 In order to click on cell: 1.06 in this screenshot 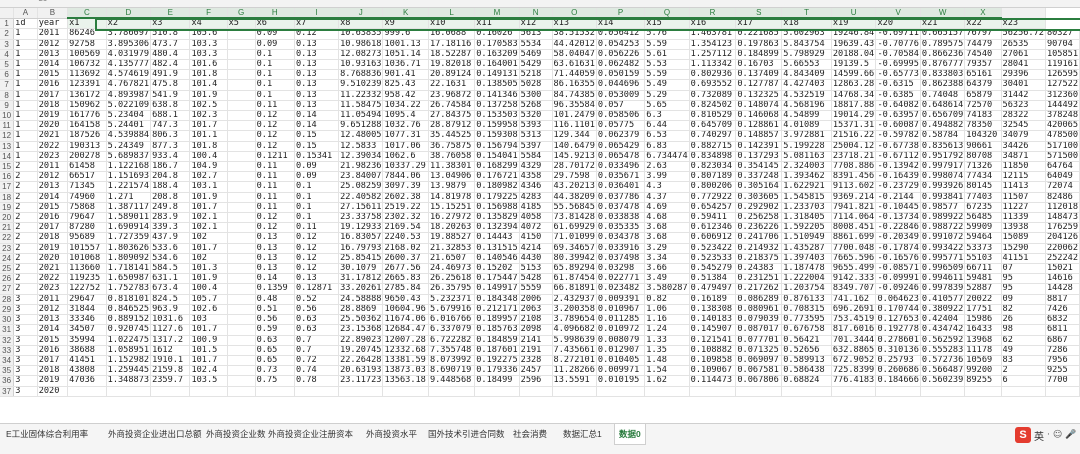, I will do `click(667, 310)`.